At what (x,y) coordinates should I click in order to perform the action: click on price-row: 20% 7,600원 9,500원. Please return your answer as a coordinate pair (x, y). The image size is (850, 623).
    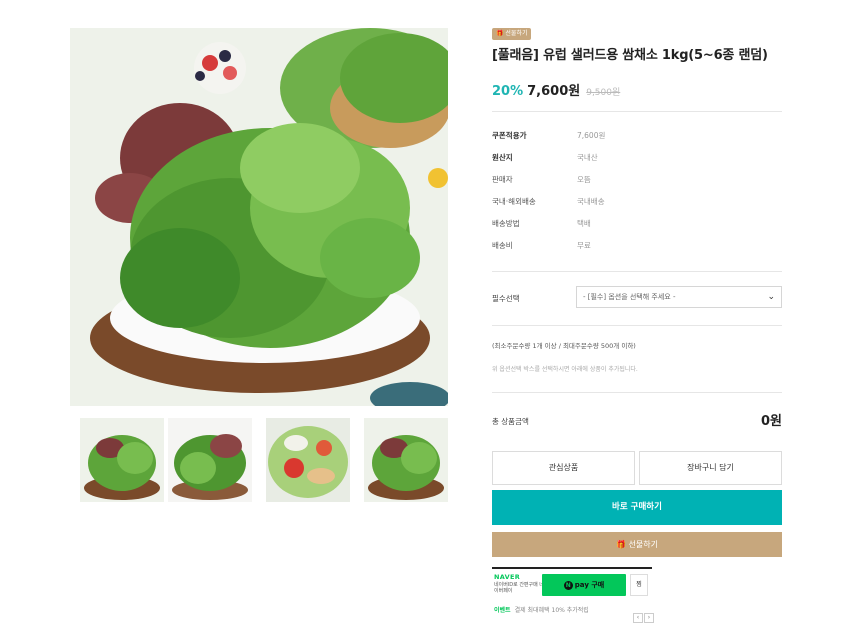
    Looking at the image, I should click on (556, 89).